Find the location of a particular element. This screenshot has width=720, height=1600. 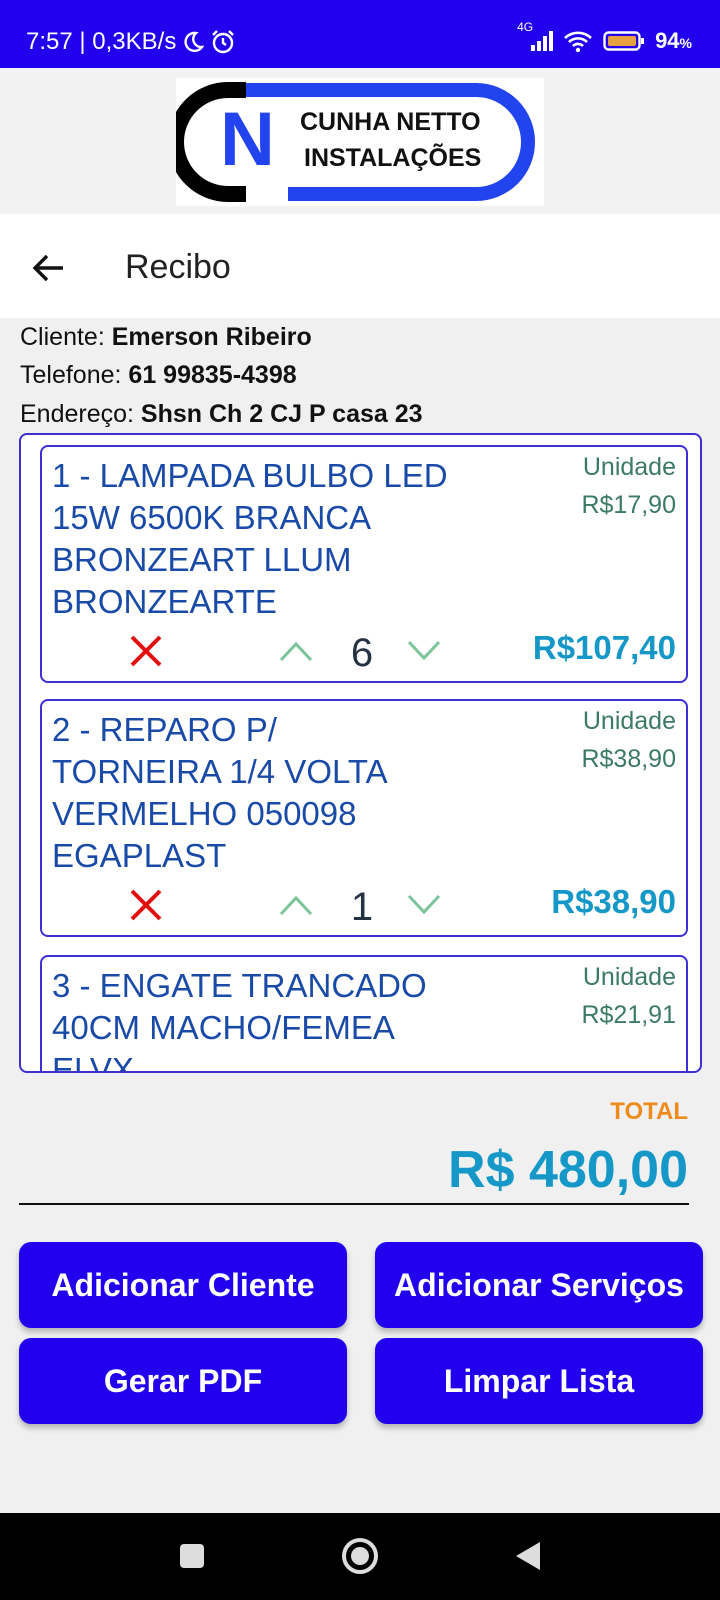

client-address: Shsn Ch 2 CJ P casa 23 is located at coordinates (281, 414).